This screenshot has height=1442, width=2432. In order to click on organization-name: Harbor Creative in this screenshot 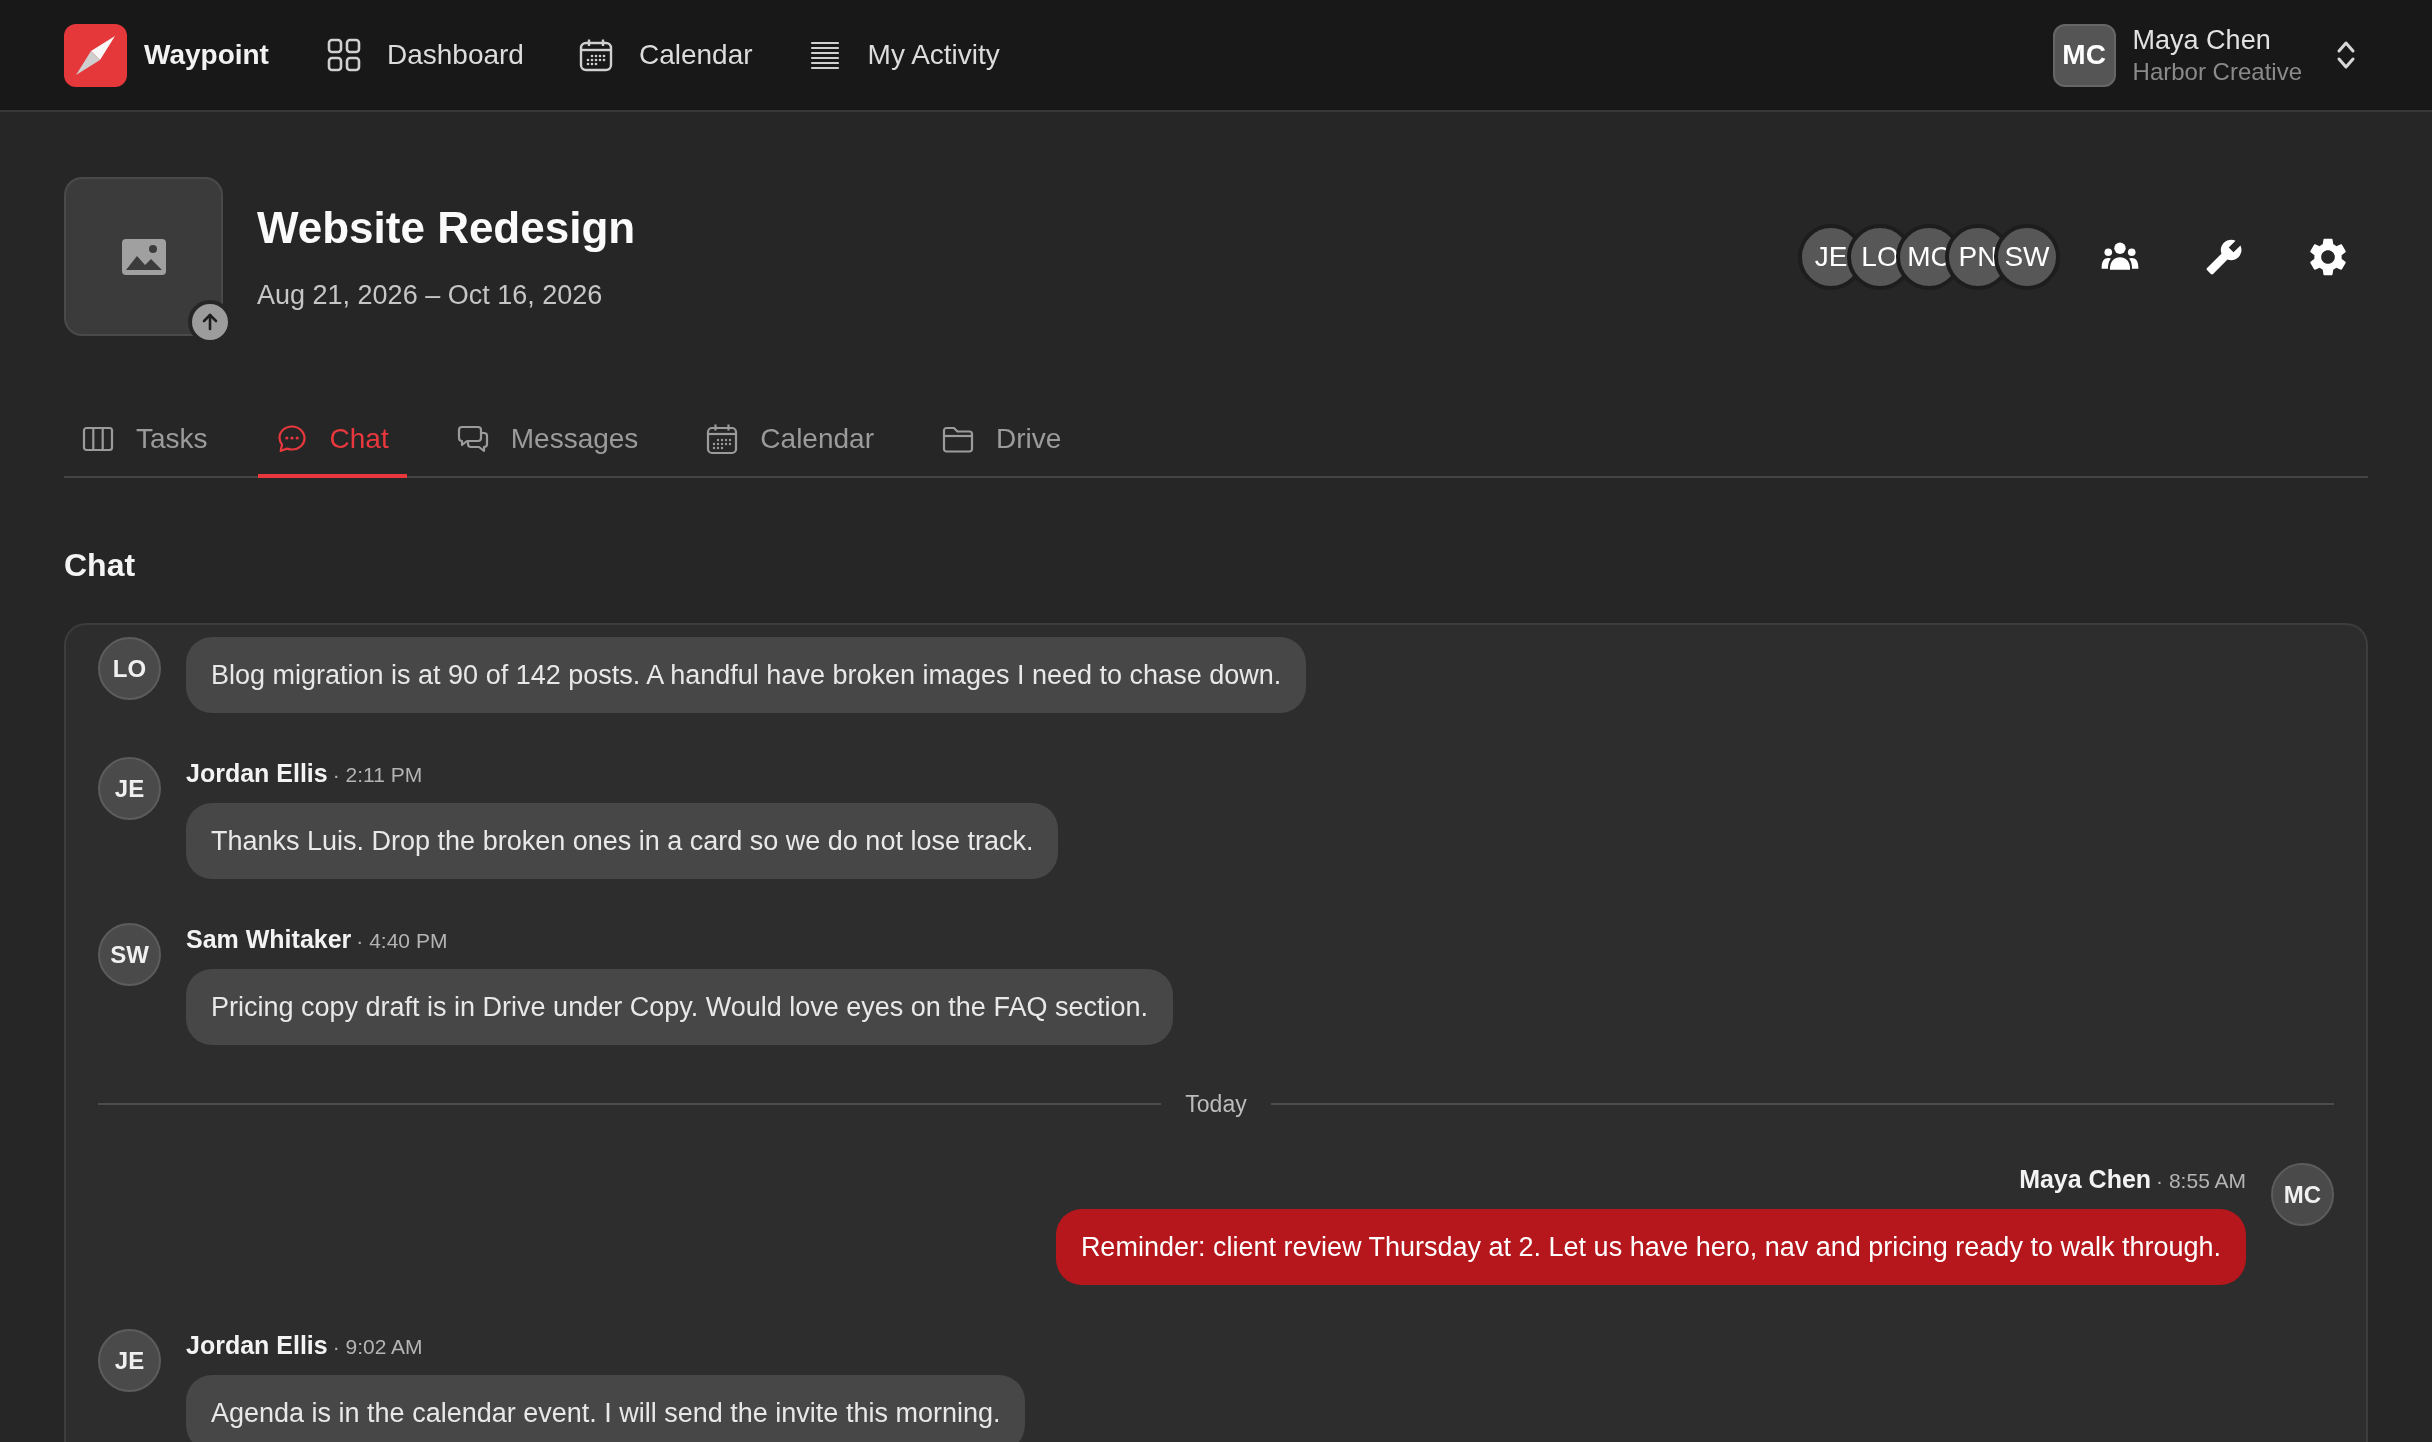, I will do `click(2217, 72)`.